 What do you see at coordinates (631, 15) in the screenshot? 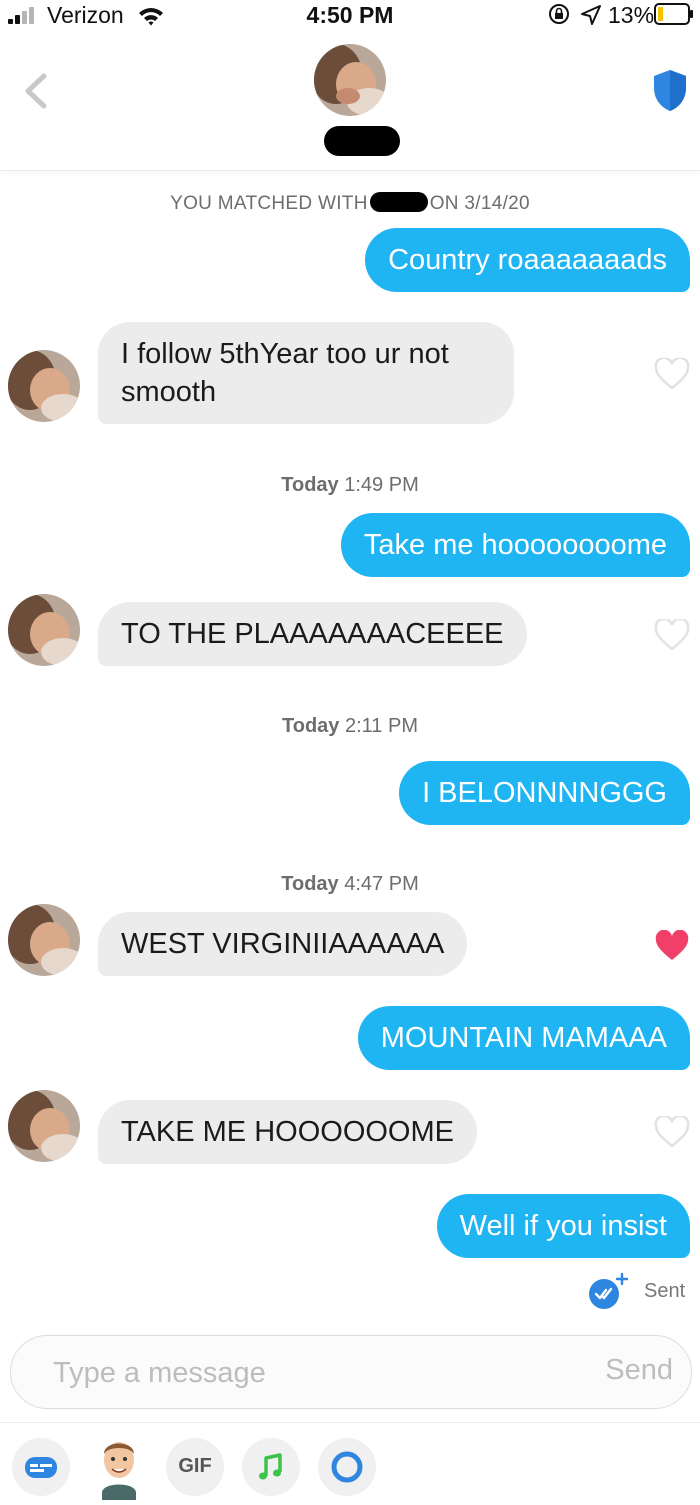
I see `battery-percentage: 13%` at bounding box center [631, 15].